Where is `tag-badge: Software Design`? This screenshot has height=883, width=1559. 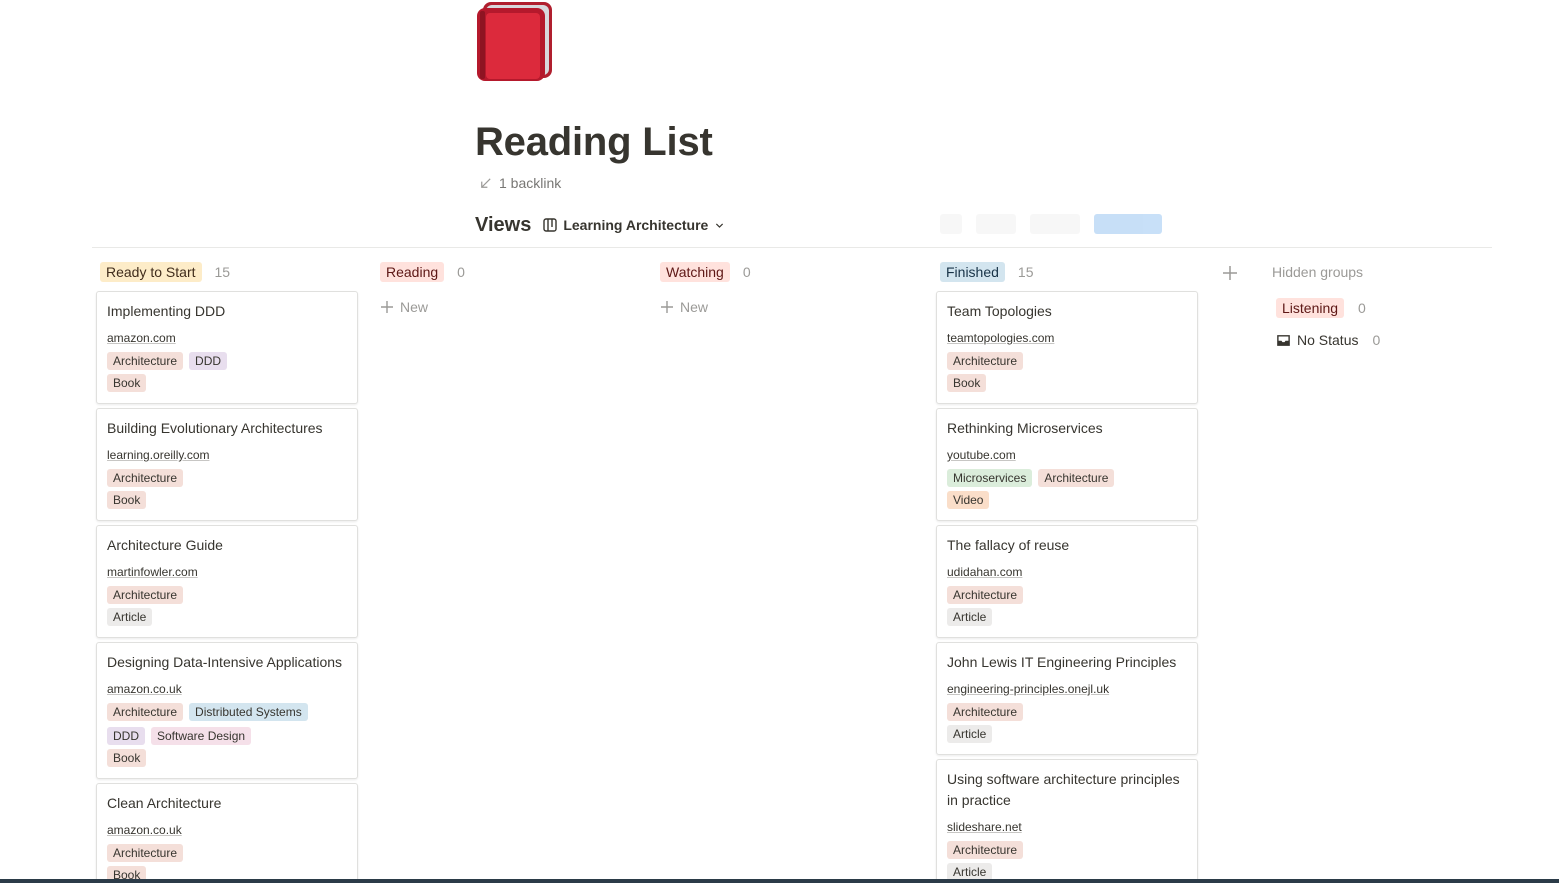
tag-badge: Software Design is located at coordinates (201, 736).